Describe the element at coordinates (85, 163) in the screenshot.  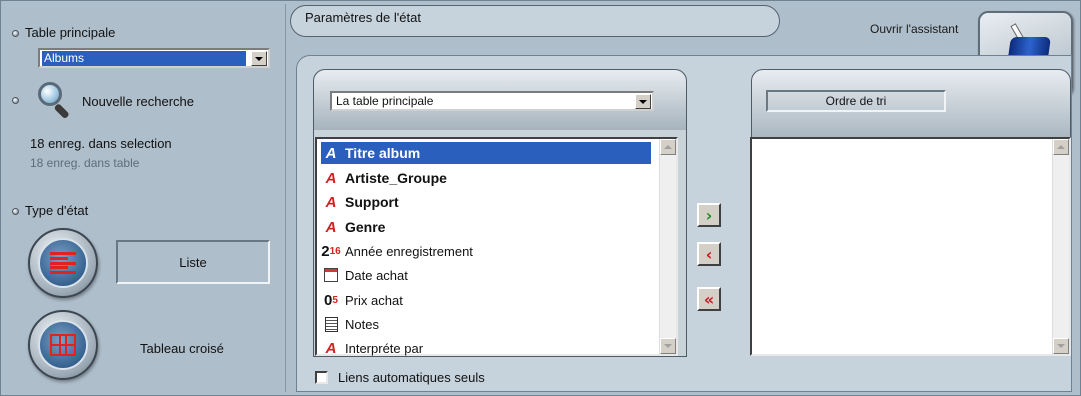
I see `table-count: 18 enreg. dans table` at that location.